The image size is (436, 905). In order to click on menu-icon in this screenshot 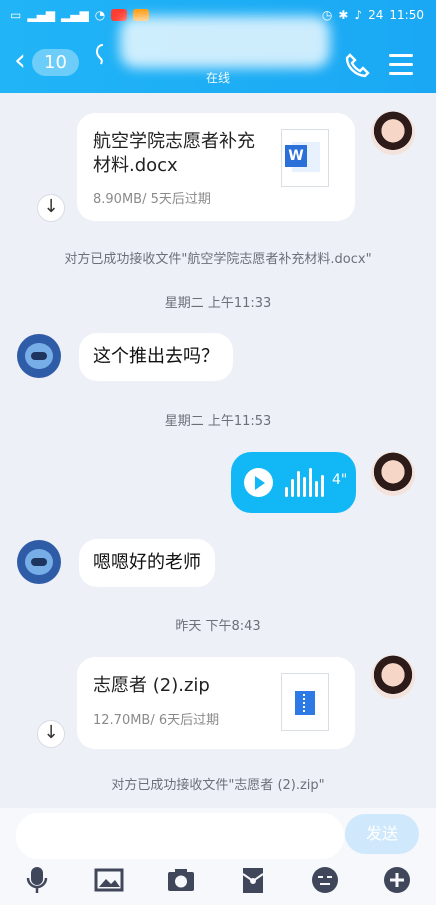, I will do `click(401, 65)`.